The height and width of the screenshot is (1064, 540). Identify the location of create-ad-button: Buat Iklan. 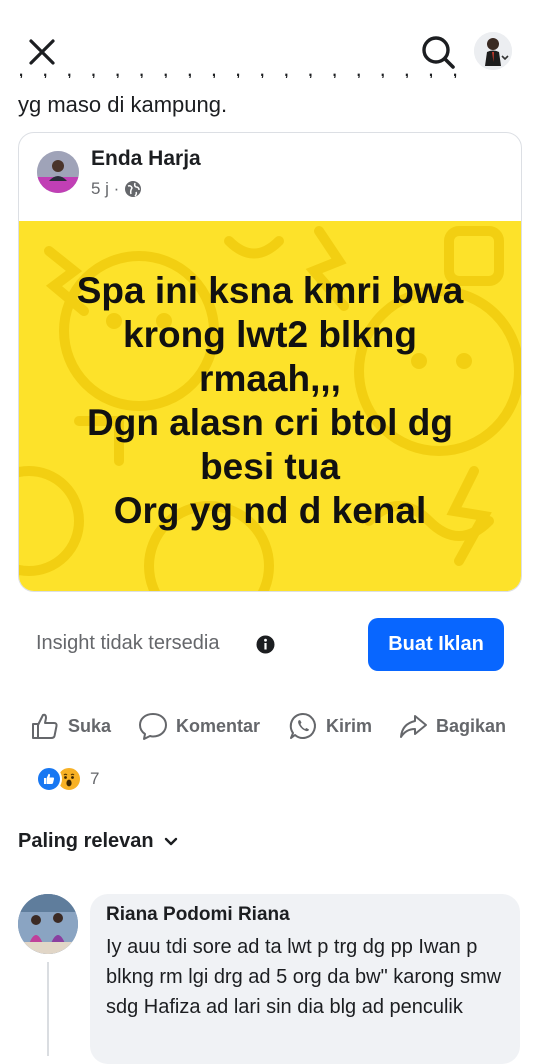
(436, 644).